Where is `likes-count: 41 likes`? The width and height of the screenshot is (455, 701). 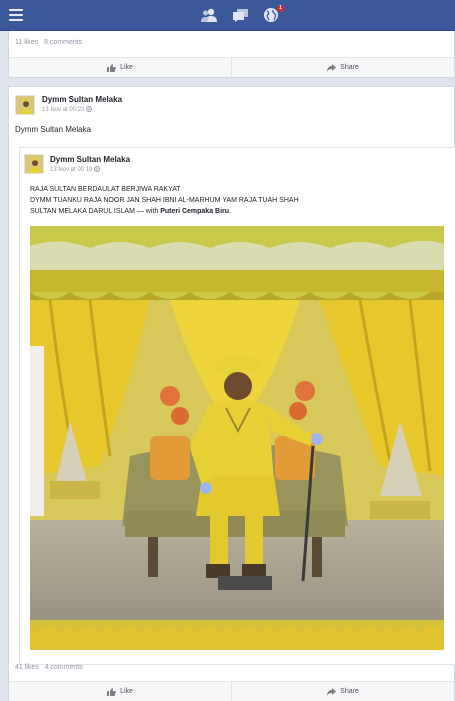 likes-count: 41 likes is located at coordinates (27, 667).